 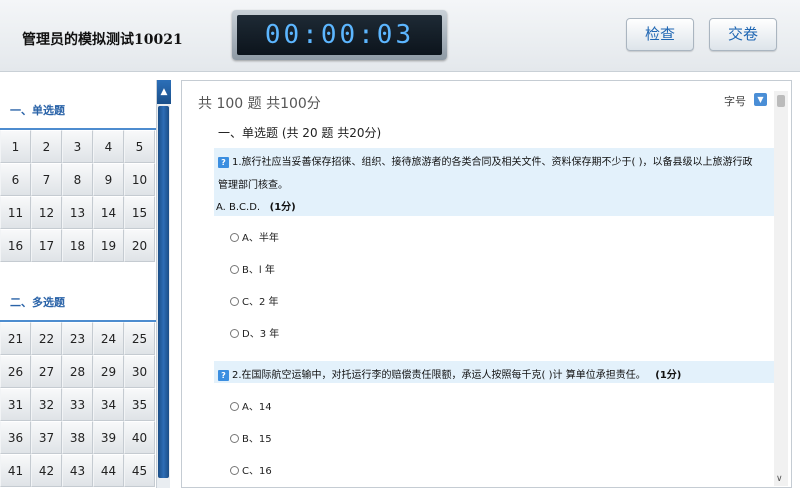 I want to click on check-button: 检查, so click(x=660, y=34).